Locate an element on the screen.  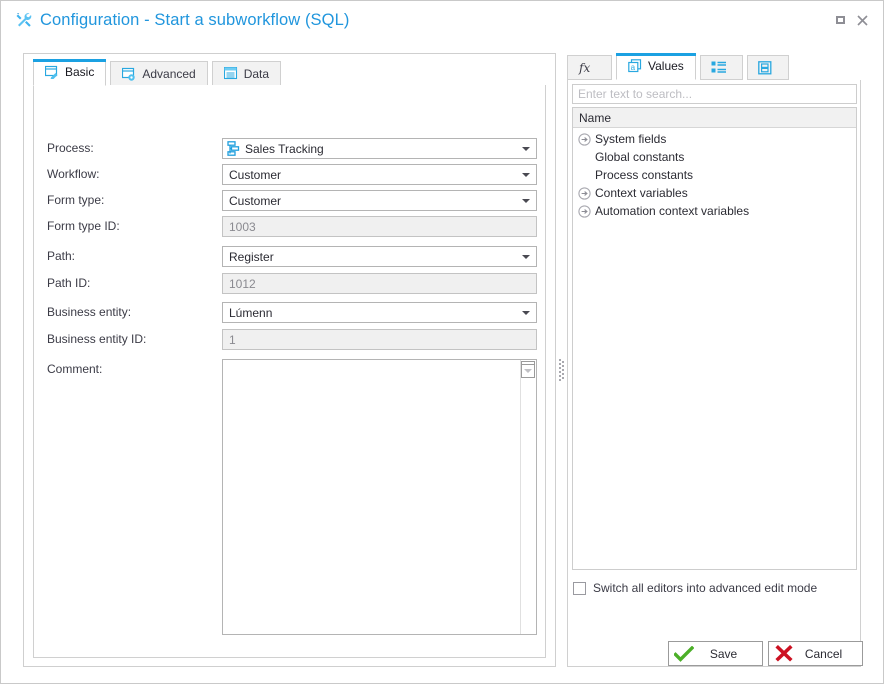
row-path: Path: Register is located at coordinates (292, 257).